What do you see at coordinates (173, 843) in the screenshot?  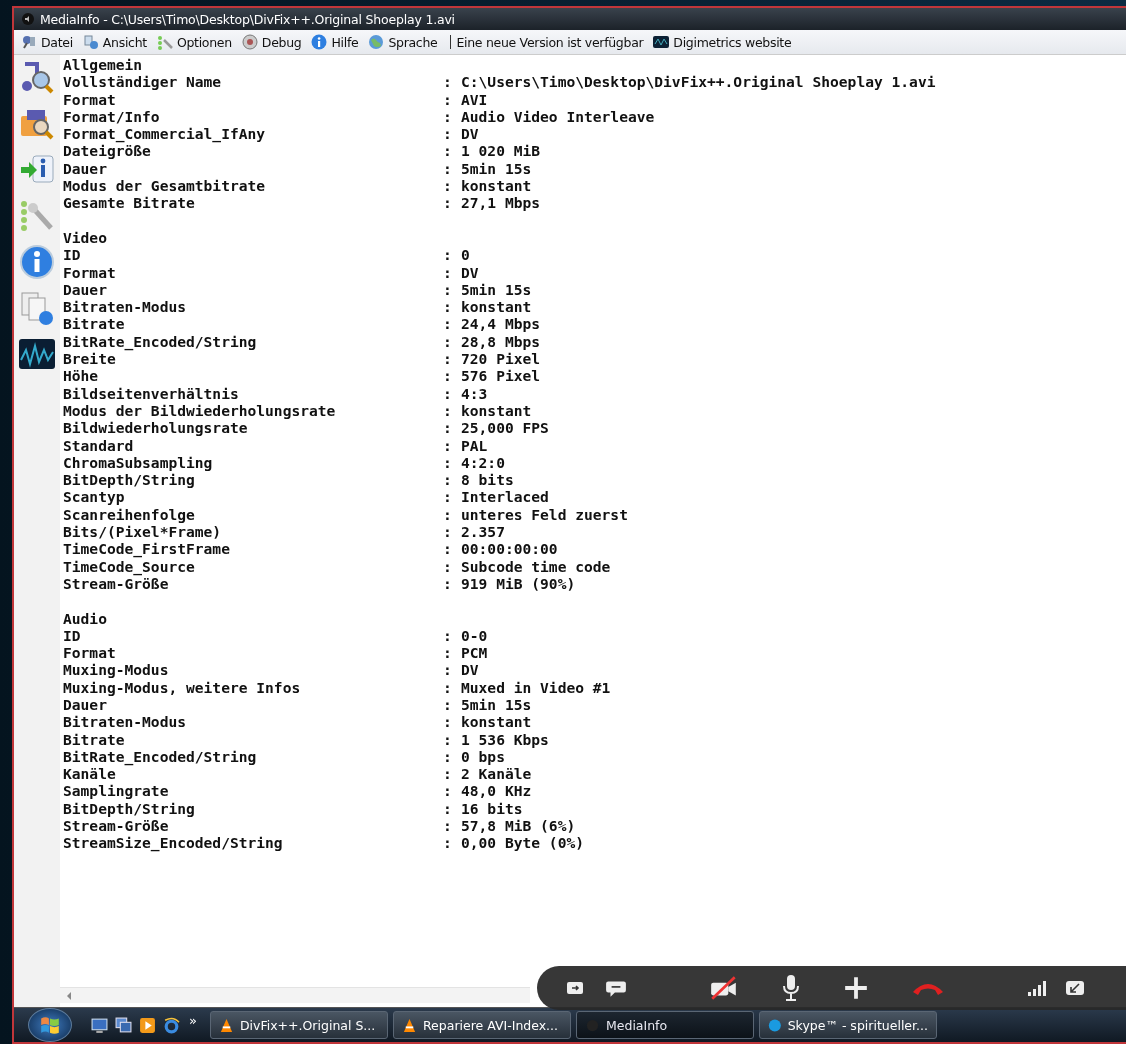 I see `field-name: StreamSize_Encoded/String` at bounding box center [173, 843].